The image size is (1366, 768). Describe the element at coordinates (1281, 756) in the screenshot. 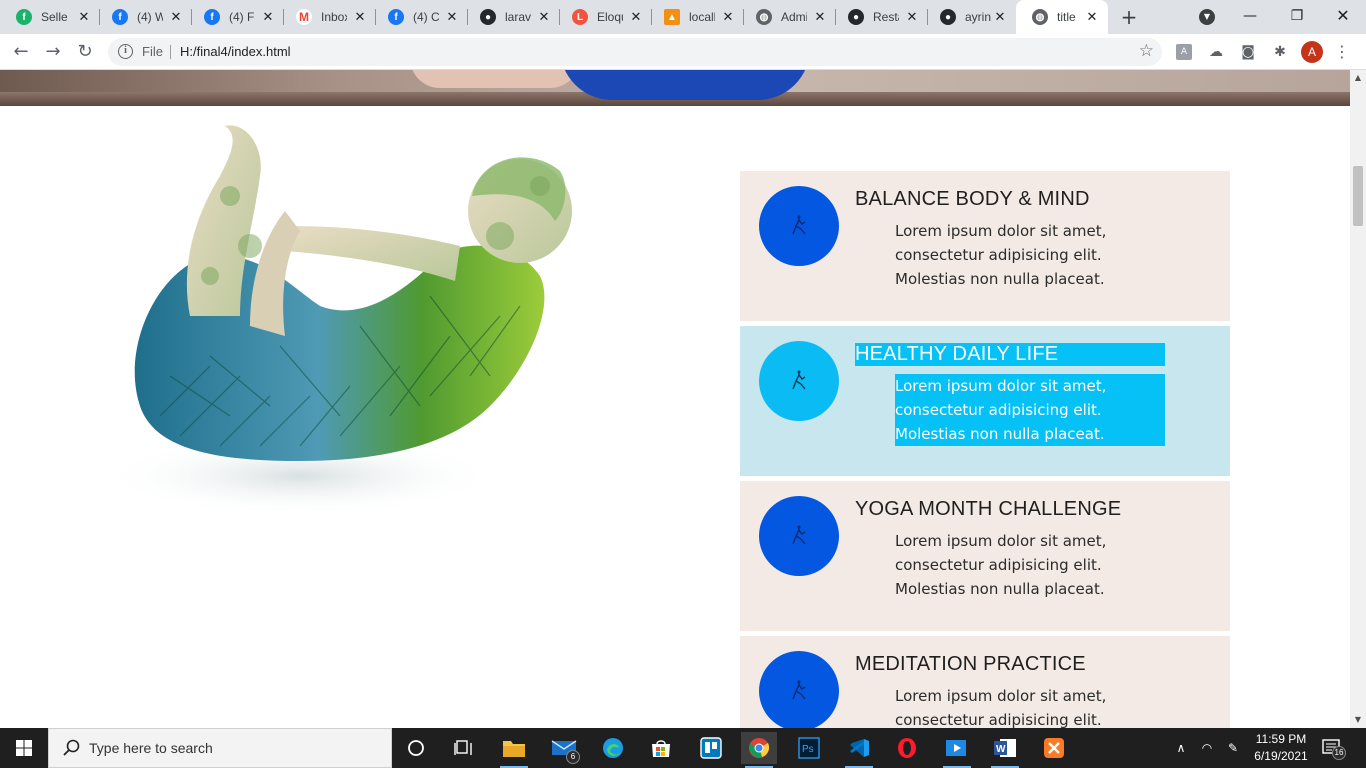

I see `clock-date: 6/19/2021` at that location.